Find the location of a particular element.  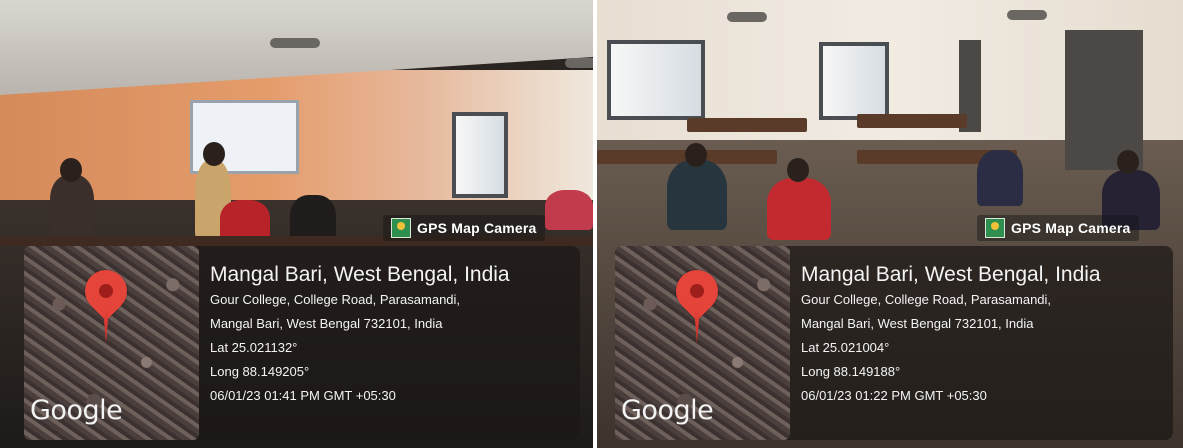

door is located at coordinates (1104, 100).